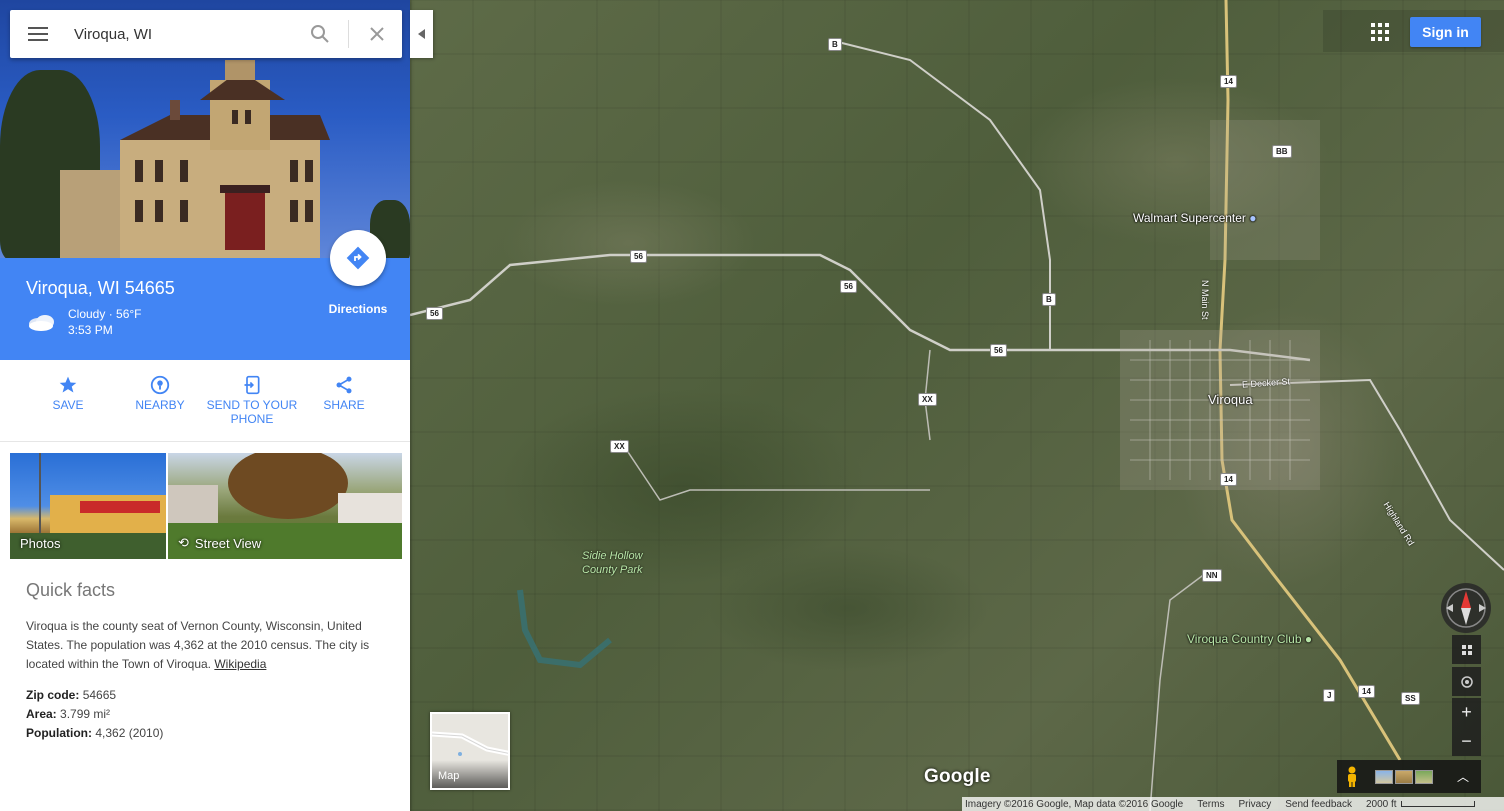  What do you see at coordinates (344, 385) in the screenshot?
I see `share-icon` at bounding box center [344, 385].